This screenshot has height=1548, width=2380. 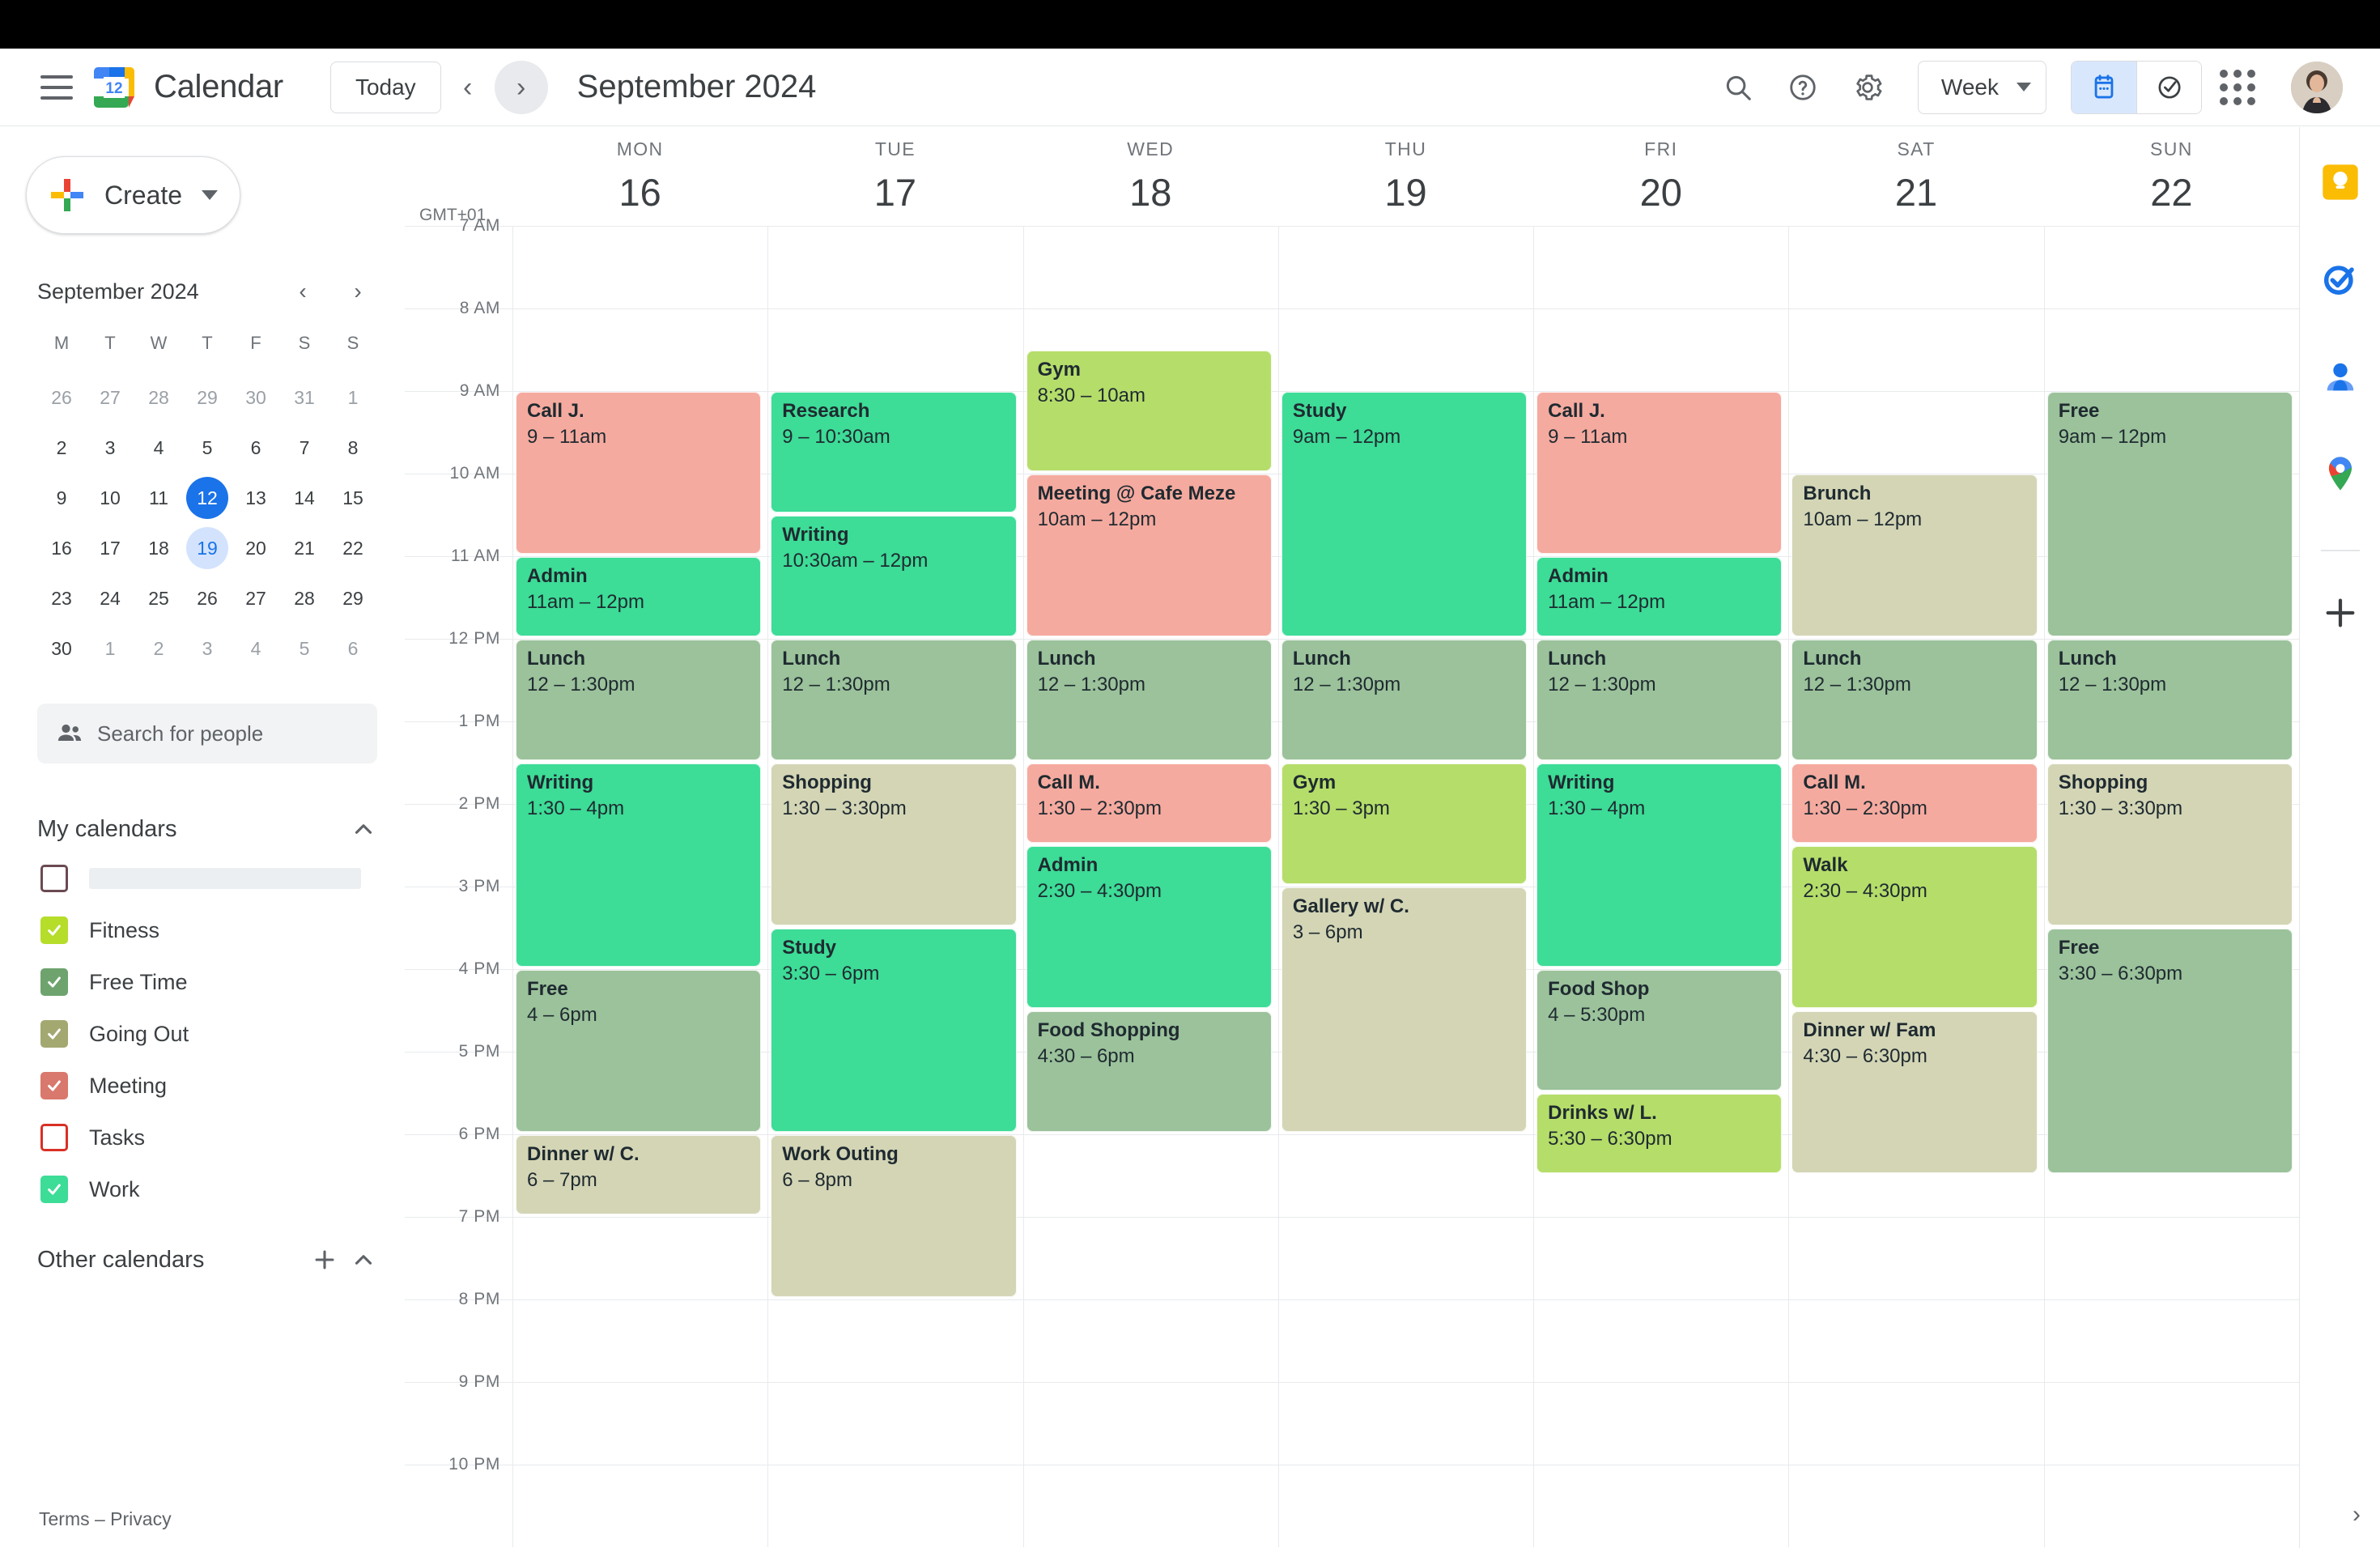 What do you see at coordinates (1149, 927) in the screenshot?
I see `calendar-event: Admin 2:30 – 4:30pm` at bounding box center [1149, 927].